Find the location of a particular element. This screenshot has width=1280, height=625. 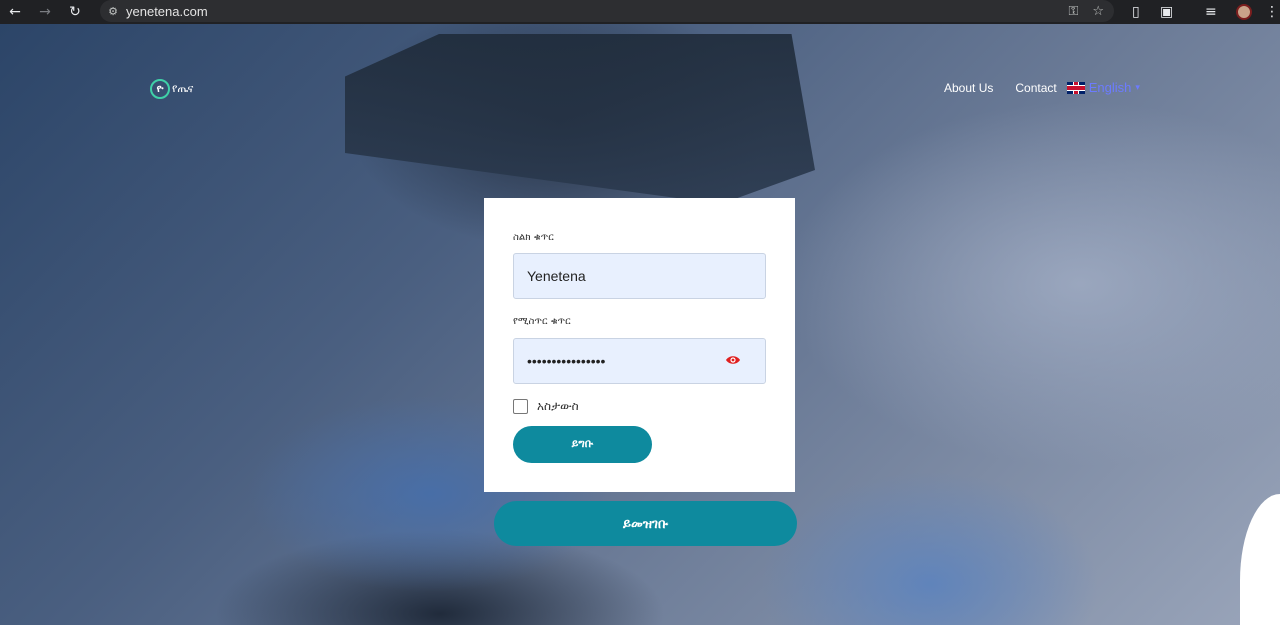

profile-avatar is located at coordinates (1244, 12).